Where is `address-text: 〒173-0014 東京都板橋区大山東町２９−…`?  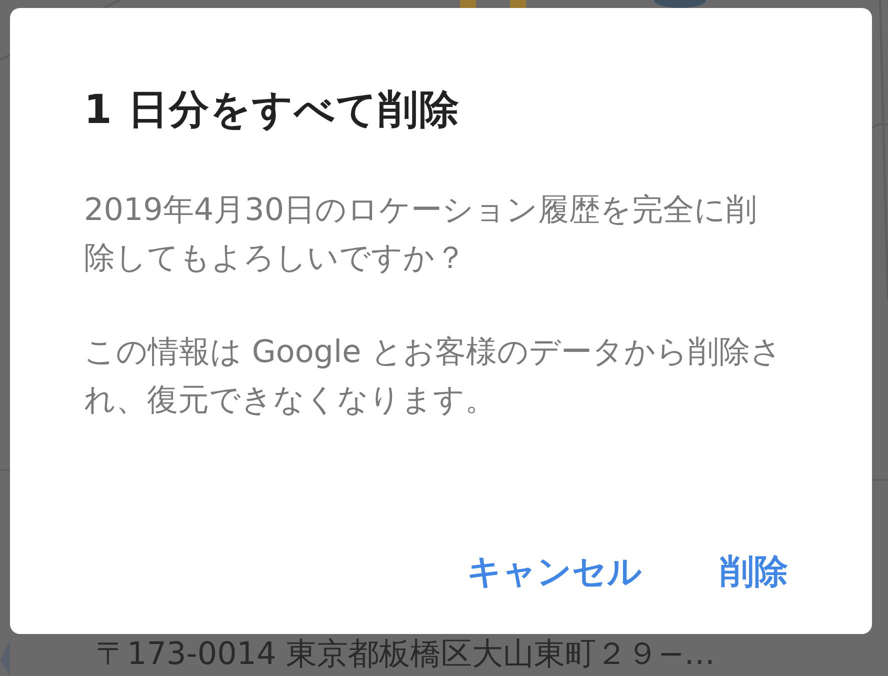
address-text: 〒173-0014 東京都板橋区大山東町２９−… is located at coordinates (406, 654).